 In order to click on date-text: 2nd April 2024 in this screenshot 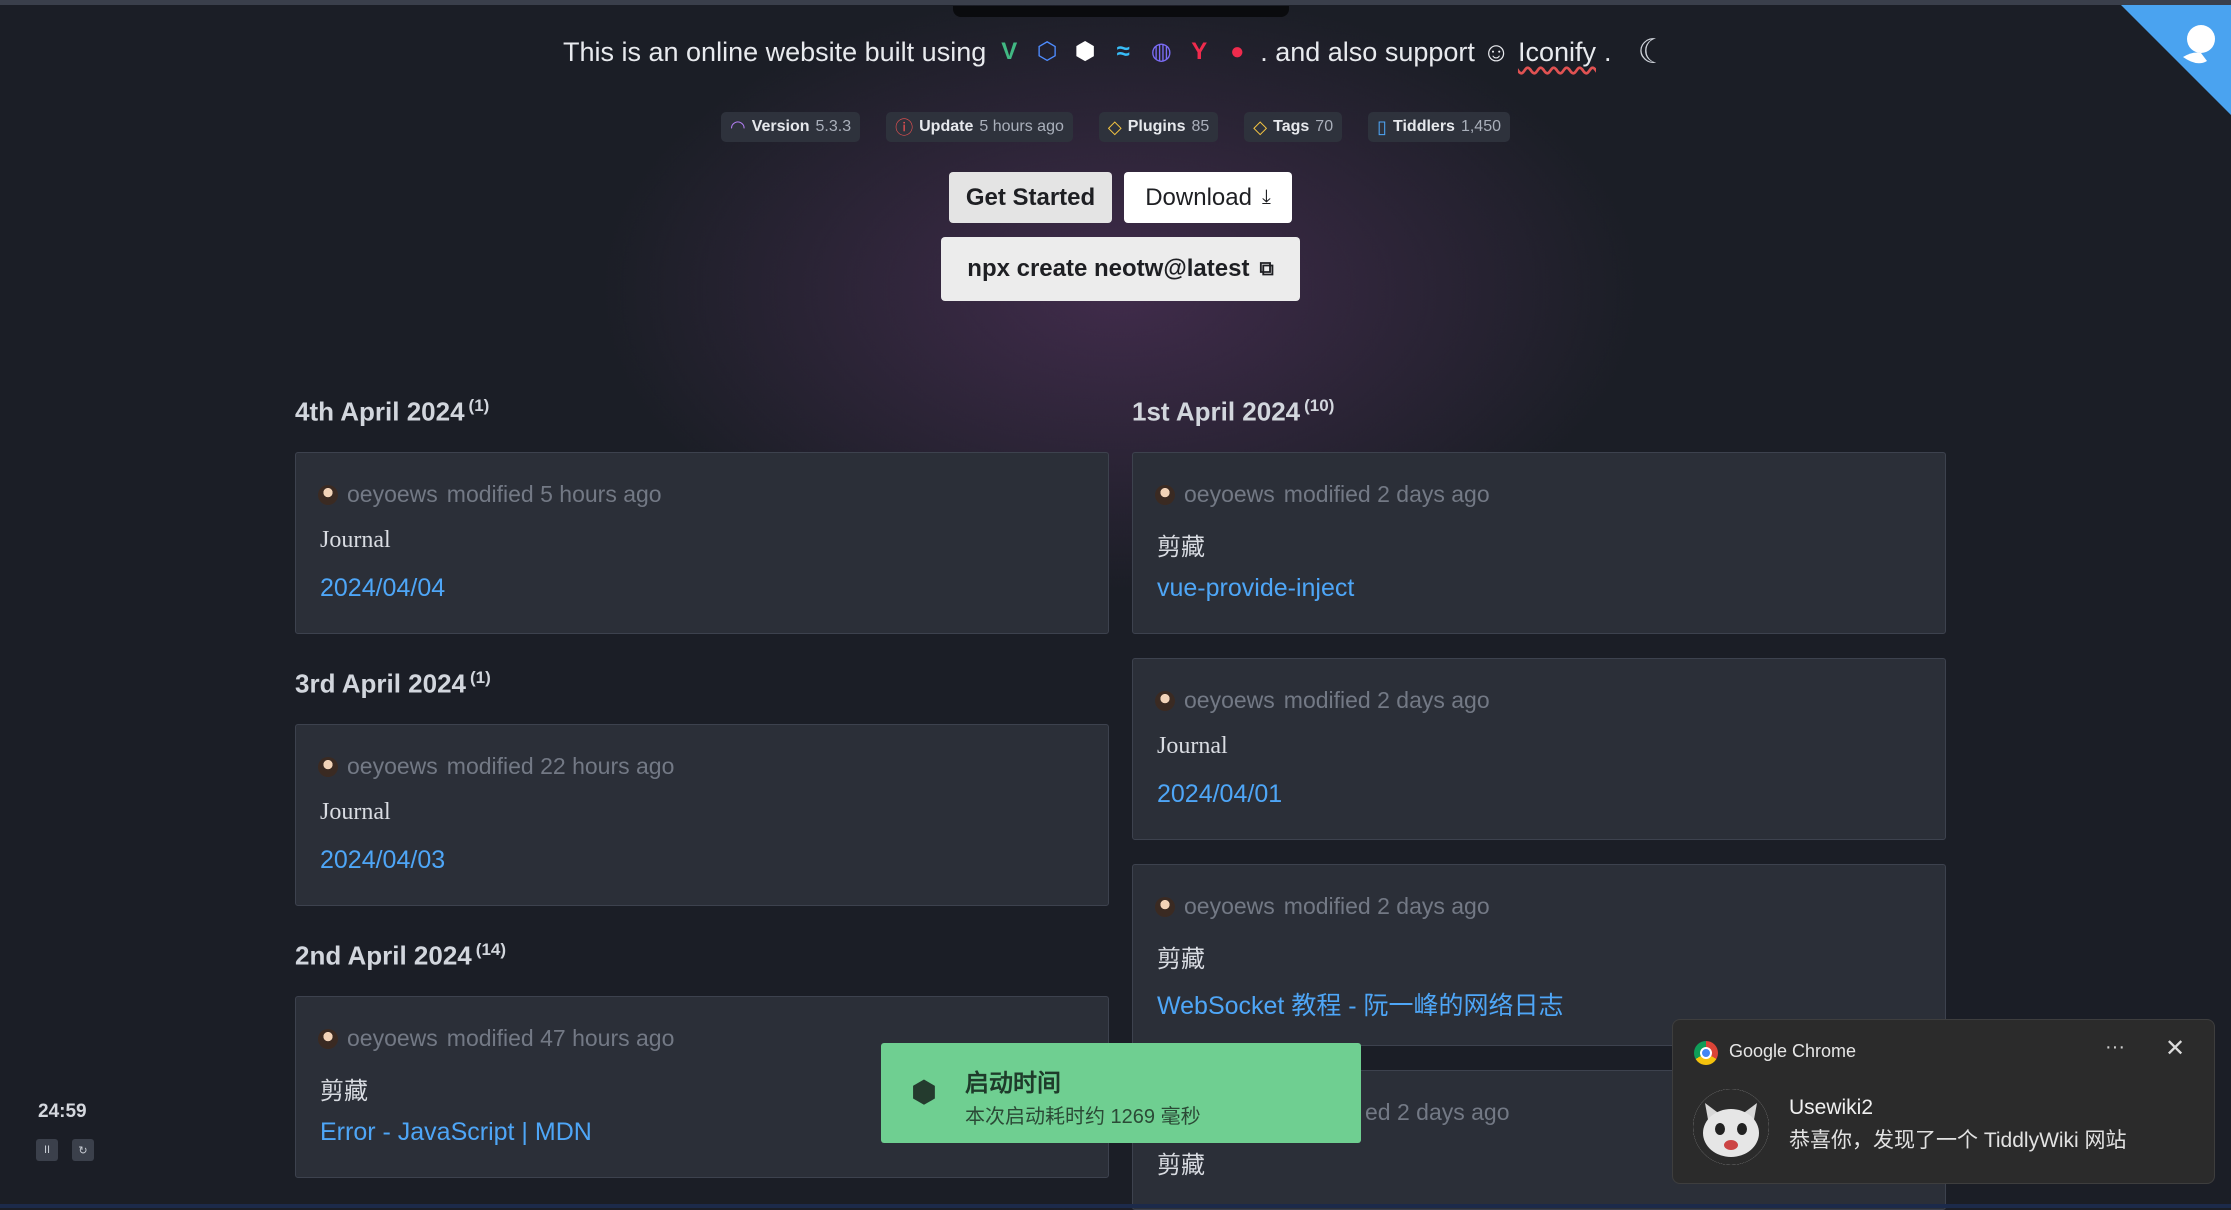, I will do `click(383, 955)`.